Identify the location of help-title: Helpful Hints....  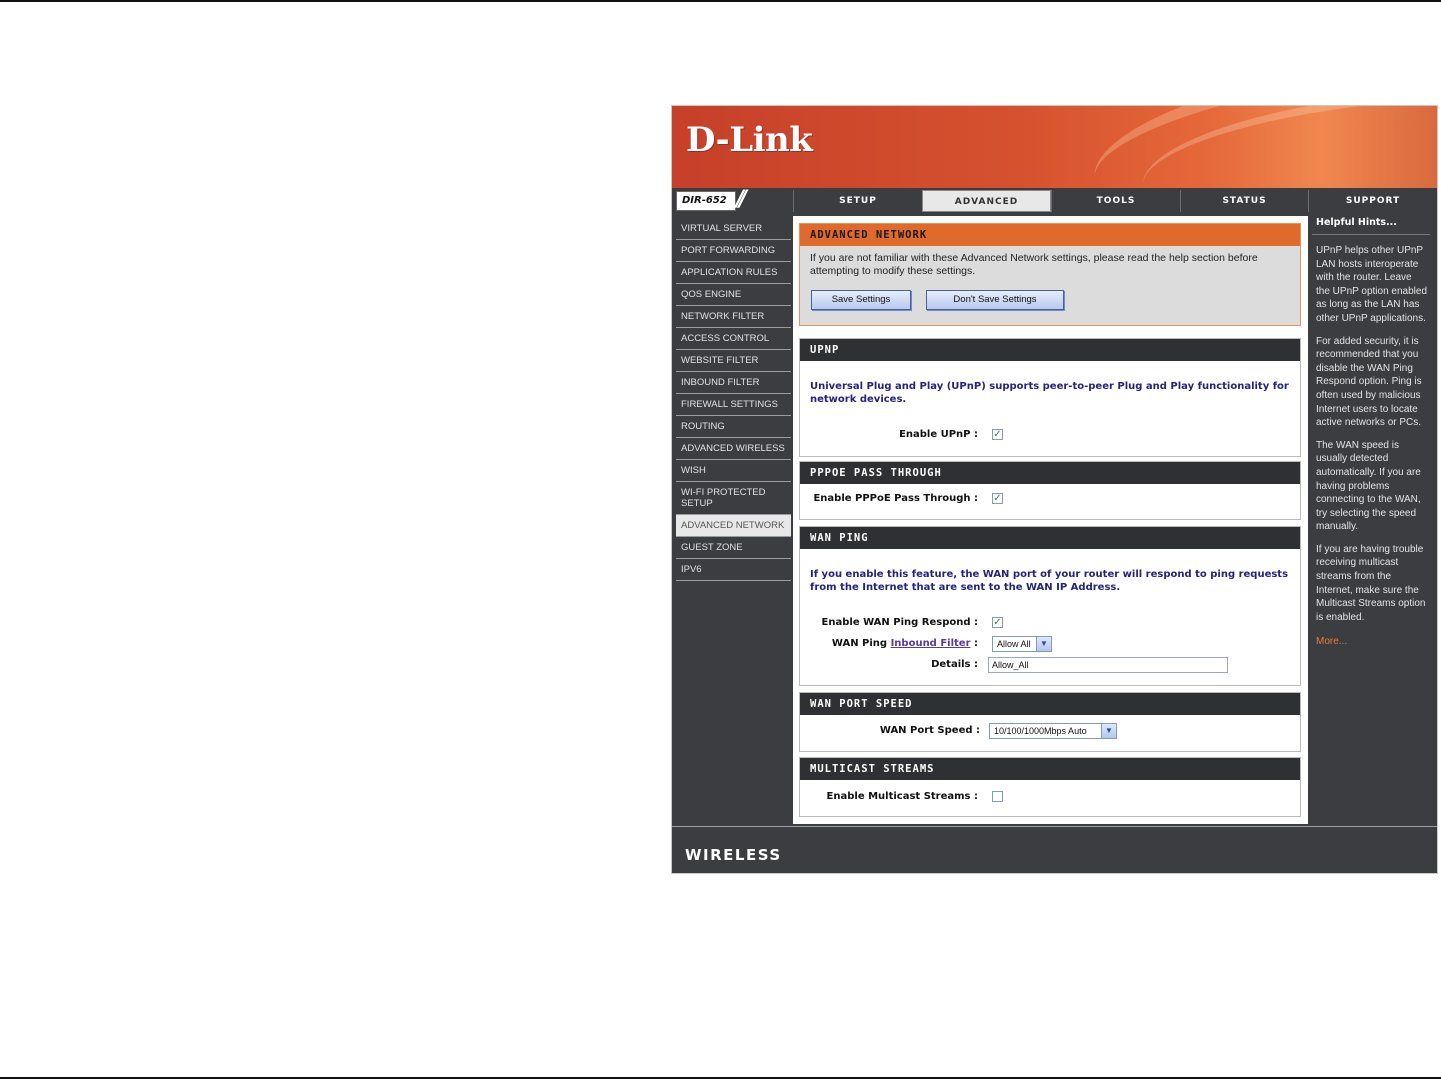
(1356, 222).